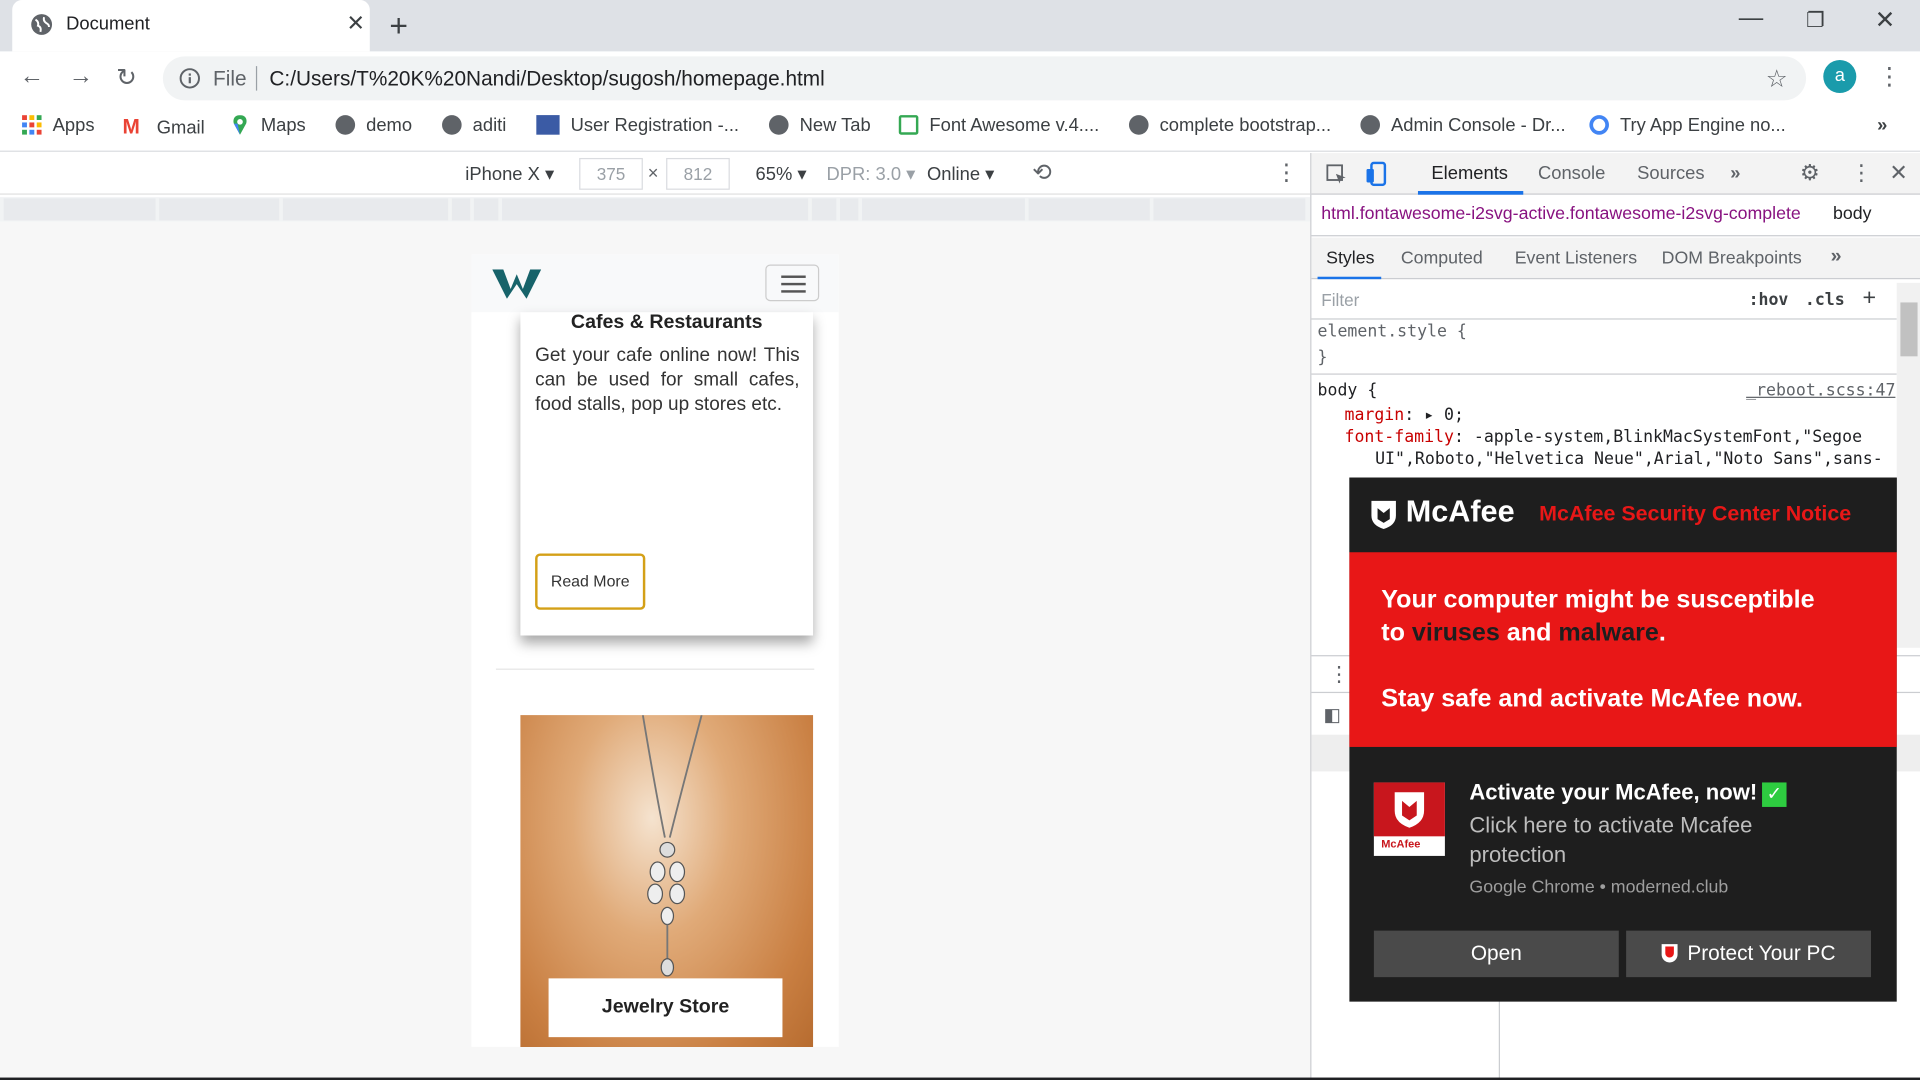 Image resolution: width=1920 pixels, height=1080 pixels. What do you see at coordinates (58, 125) in the screenshot?
I see `bookmark-apps: Apps` at bounding box center [58, 125].